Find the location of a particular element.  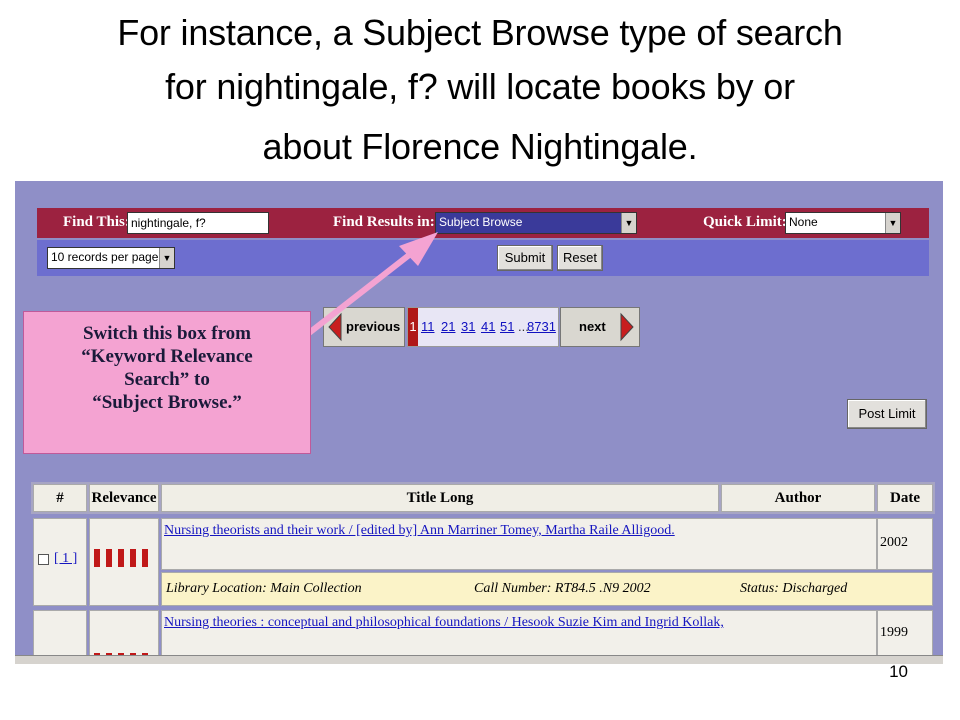

page-link: 21 is located at coordinates (448, 326).